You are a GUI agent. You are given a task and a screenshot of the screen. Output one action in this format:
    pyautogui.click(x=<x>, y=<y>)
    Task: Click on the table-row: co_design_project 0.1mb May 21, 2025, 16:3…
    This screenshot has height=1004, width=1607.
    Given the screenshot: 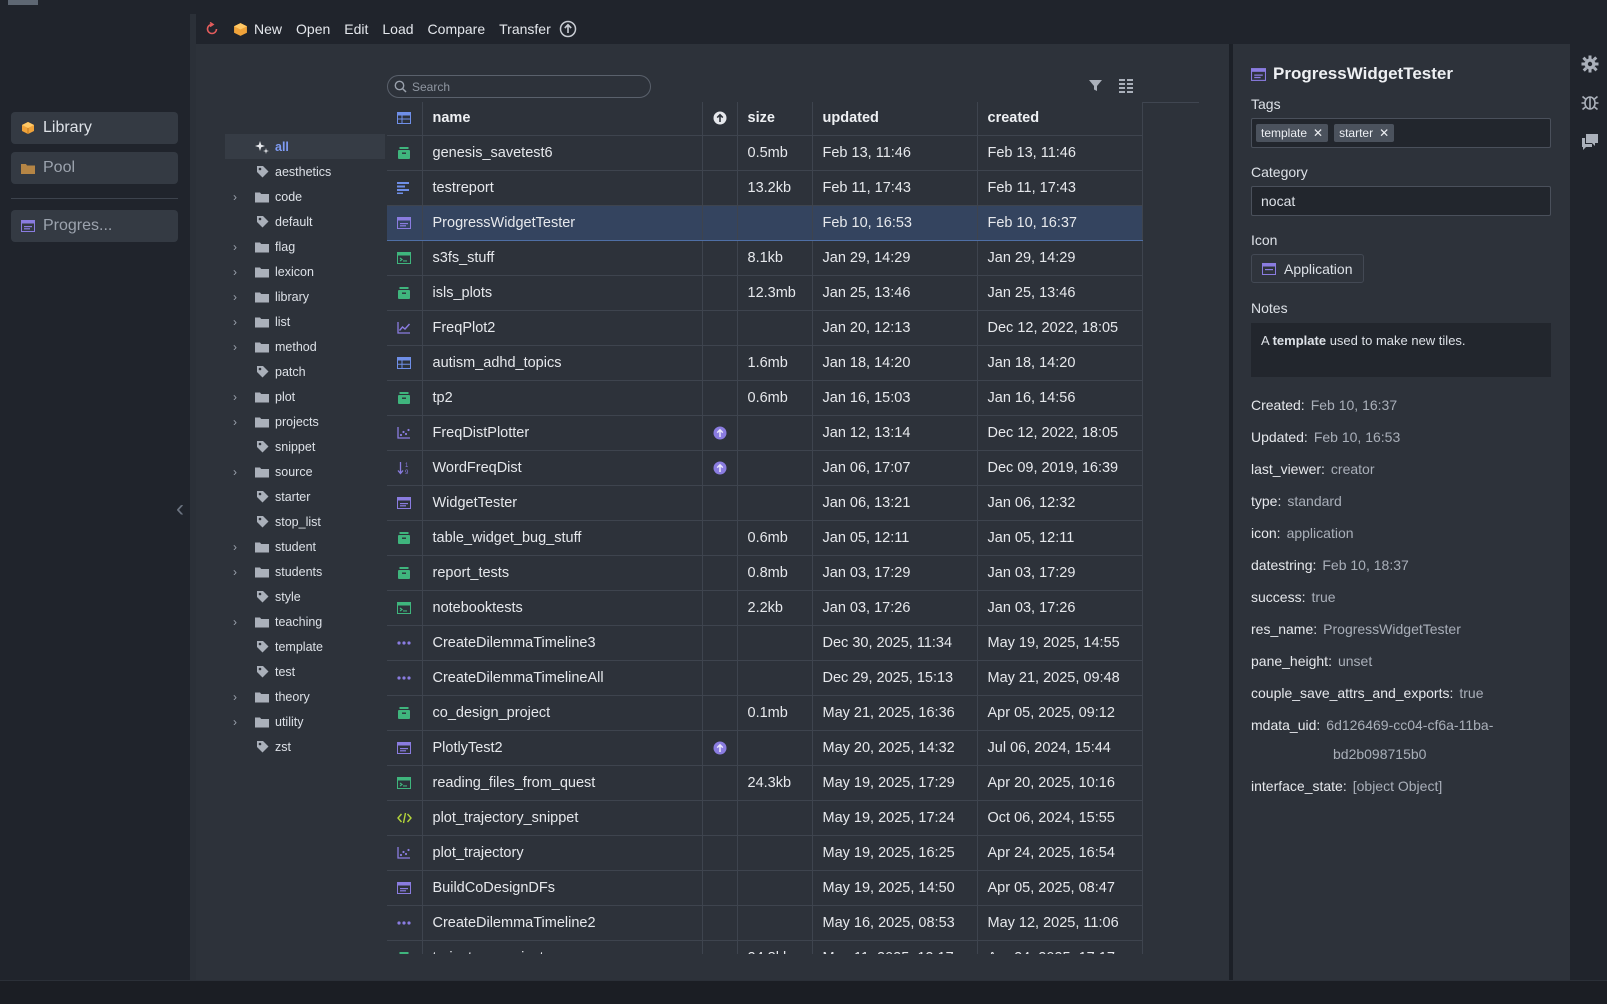 What is the action you would take?
    pyautogui.click(x=765, y=713)
    